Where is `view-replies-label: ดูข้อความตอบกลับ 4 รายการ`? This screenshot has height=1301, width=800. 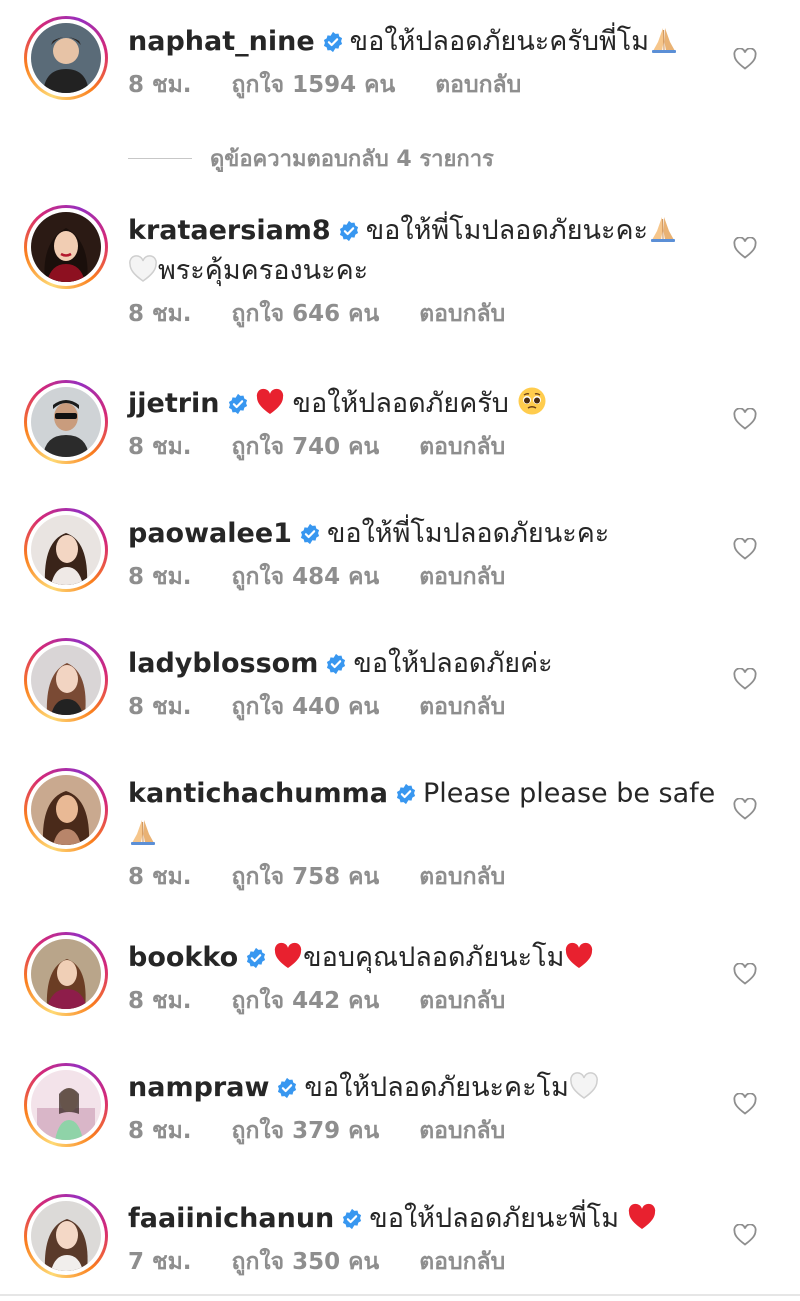
view-replies-label: ดูข้อความตอบกลับ 4 รายการ is located at coordinates (352, 159).